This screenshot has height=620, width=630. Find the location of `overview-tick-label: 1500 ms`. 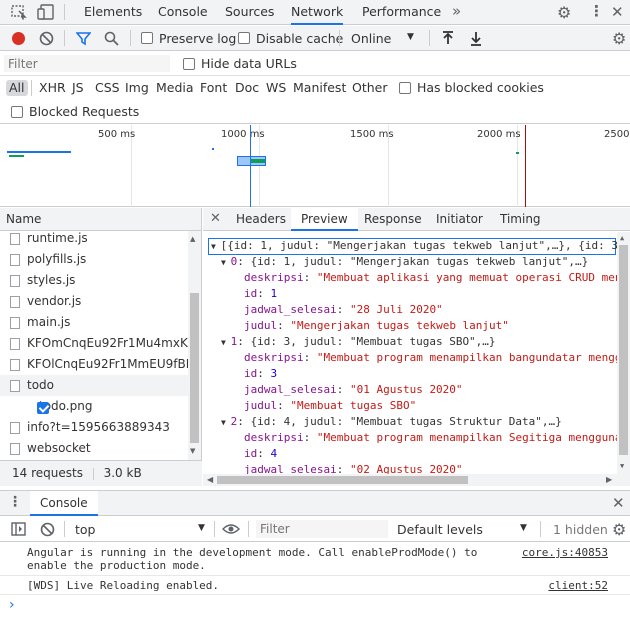

overview-tick-label: 1500 ms is located at coordinates (372, 134).